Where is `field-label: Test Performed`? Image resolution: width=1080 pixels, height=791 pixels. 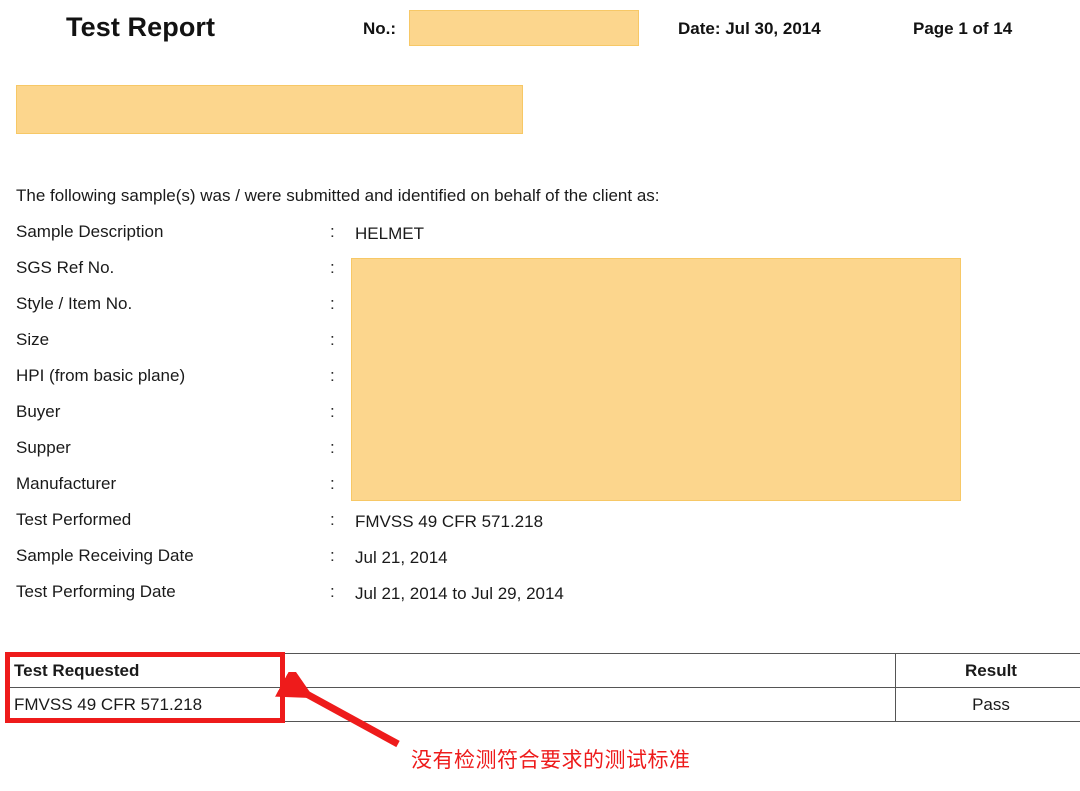
field-label: Test Performed is located at coordinates (74, 519).